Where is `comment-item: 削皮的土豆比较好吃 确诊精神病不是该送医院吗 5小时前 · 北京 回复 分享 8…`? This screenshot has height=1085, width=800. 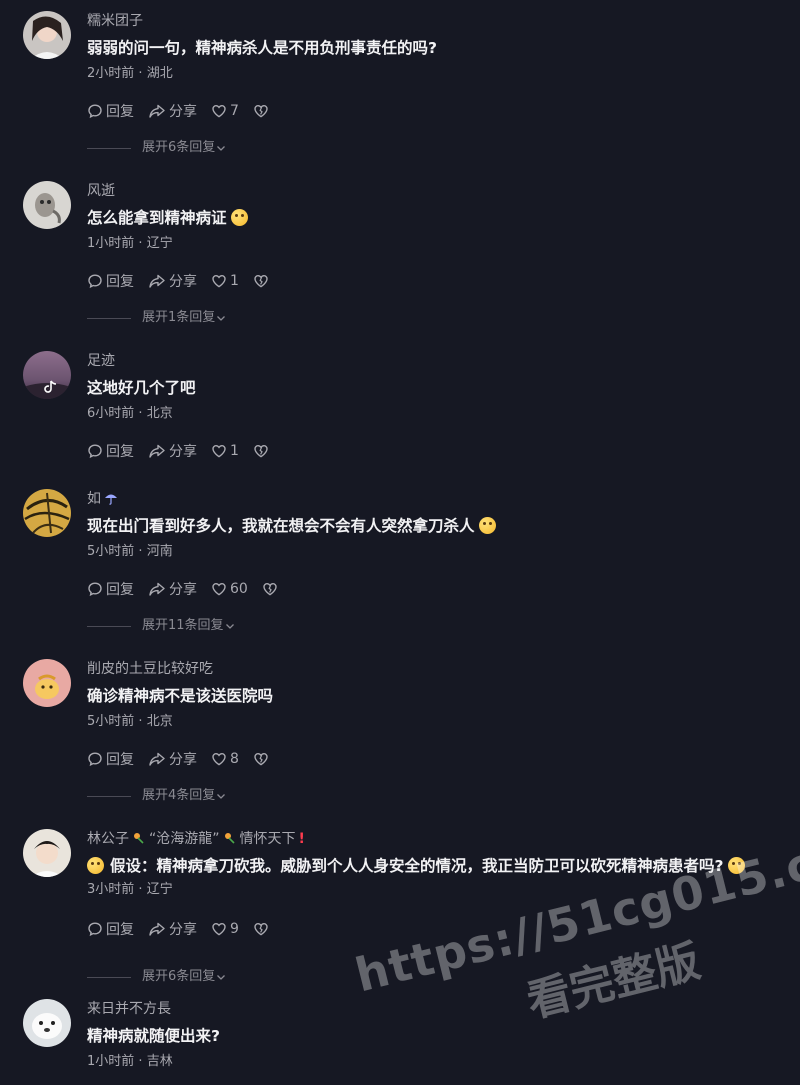
comment-item: 削皮的土豆比较好吃 确诊精神病不是该送医院吗 5小时前 · 北京 回复 分享 8… is located at coordinates (400, 739).